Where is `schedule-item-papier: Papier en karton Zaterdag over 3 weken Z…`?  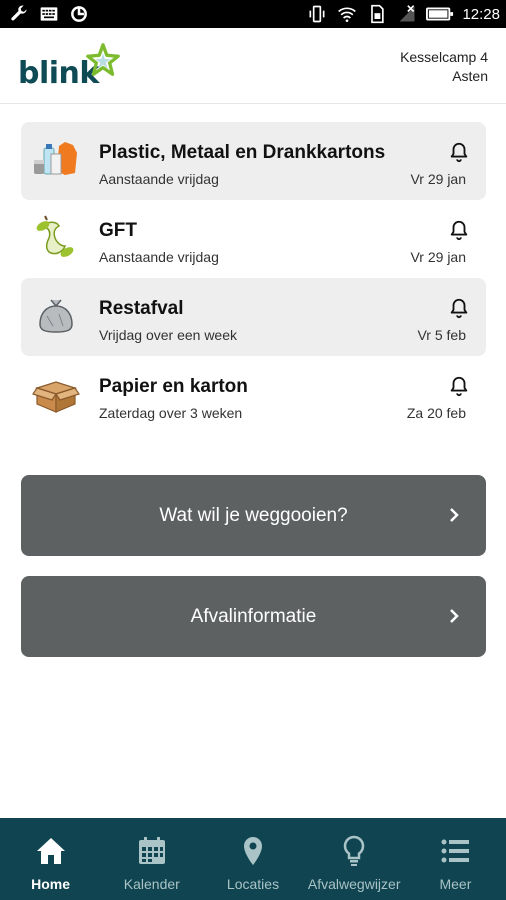 schedule-item-papier: Papier en karton Zaterdag over 3 weken Z… is located at coordinates (253, 395).